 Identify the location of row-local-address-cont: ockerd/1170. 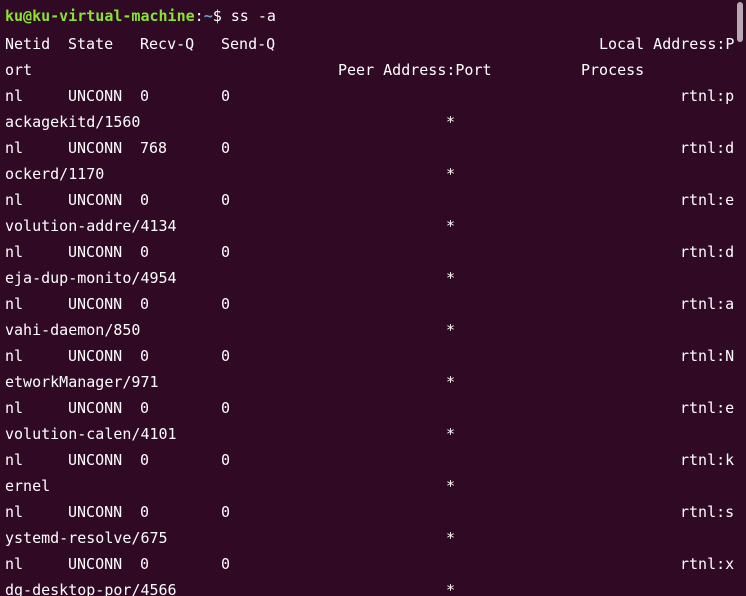
(55, 174).